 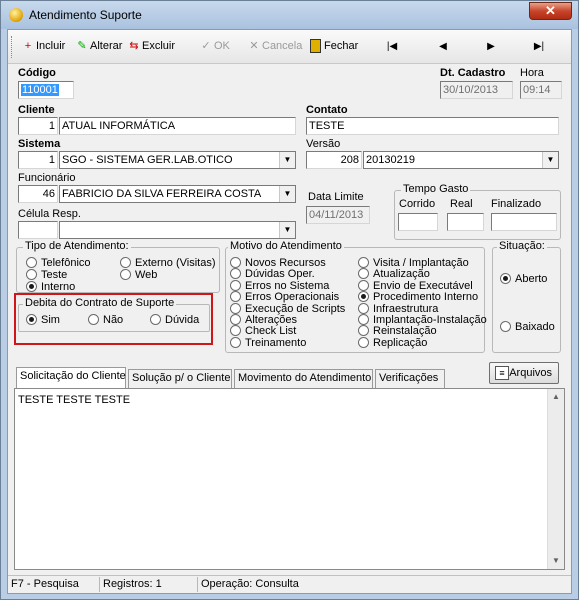 I want to click on tab-solicitacao: Solicitação do Cliente, so click(x=71, y=377).